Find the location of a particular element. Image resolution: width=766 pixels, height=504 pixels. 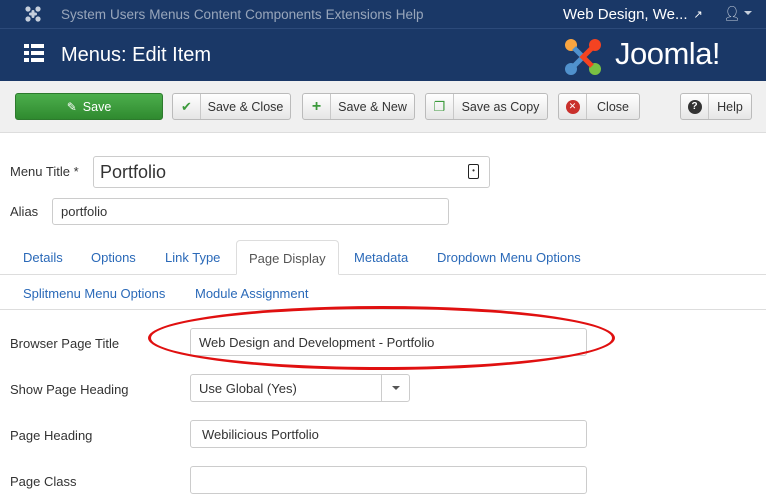

lock-icon: • is located at coordinates (473, 171).